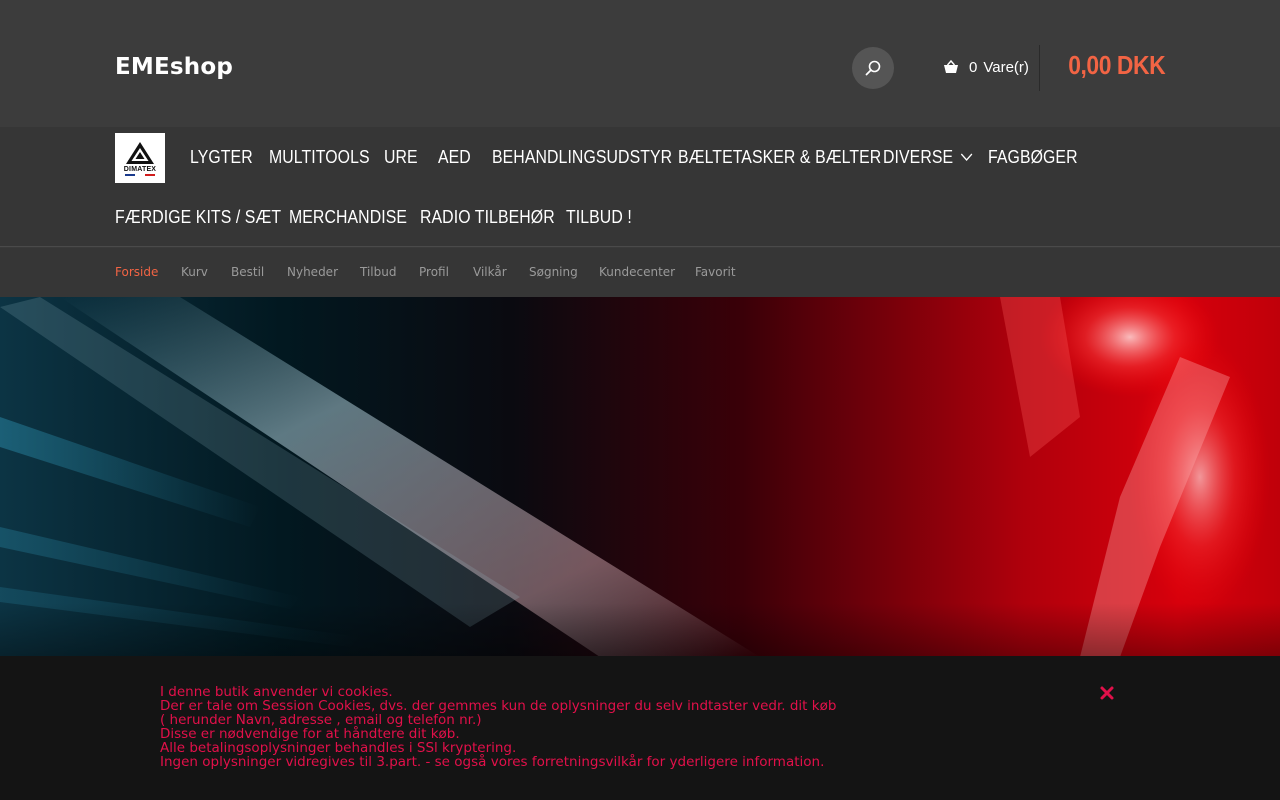 The image size is (1280, 800). I want to click on cart-link: 0 Vare(r), so click(986, 67).